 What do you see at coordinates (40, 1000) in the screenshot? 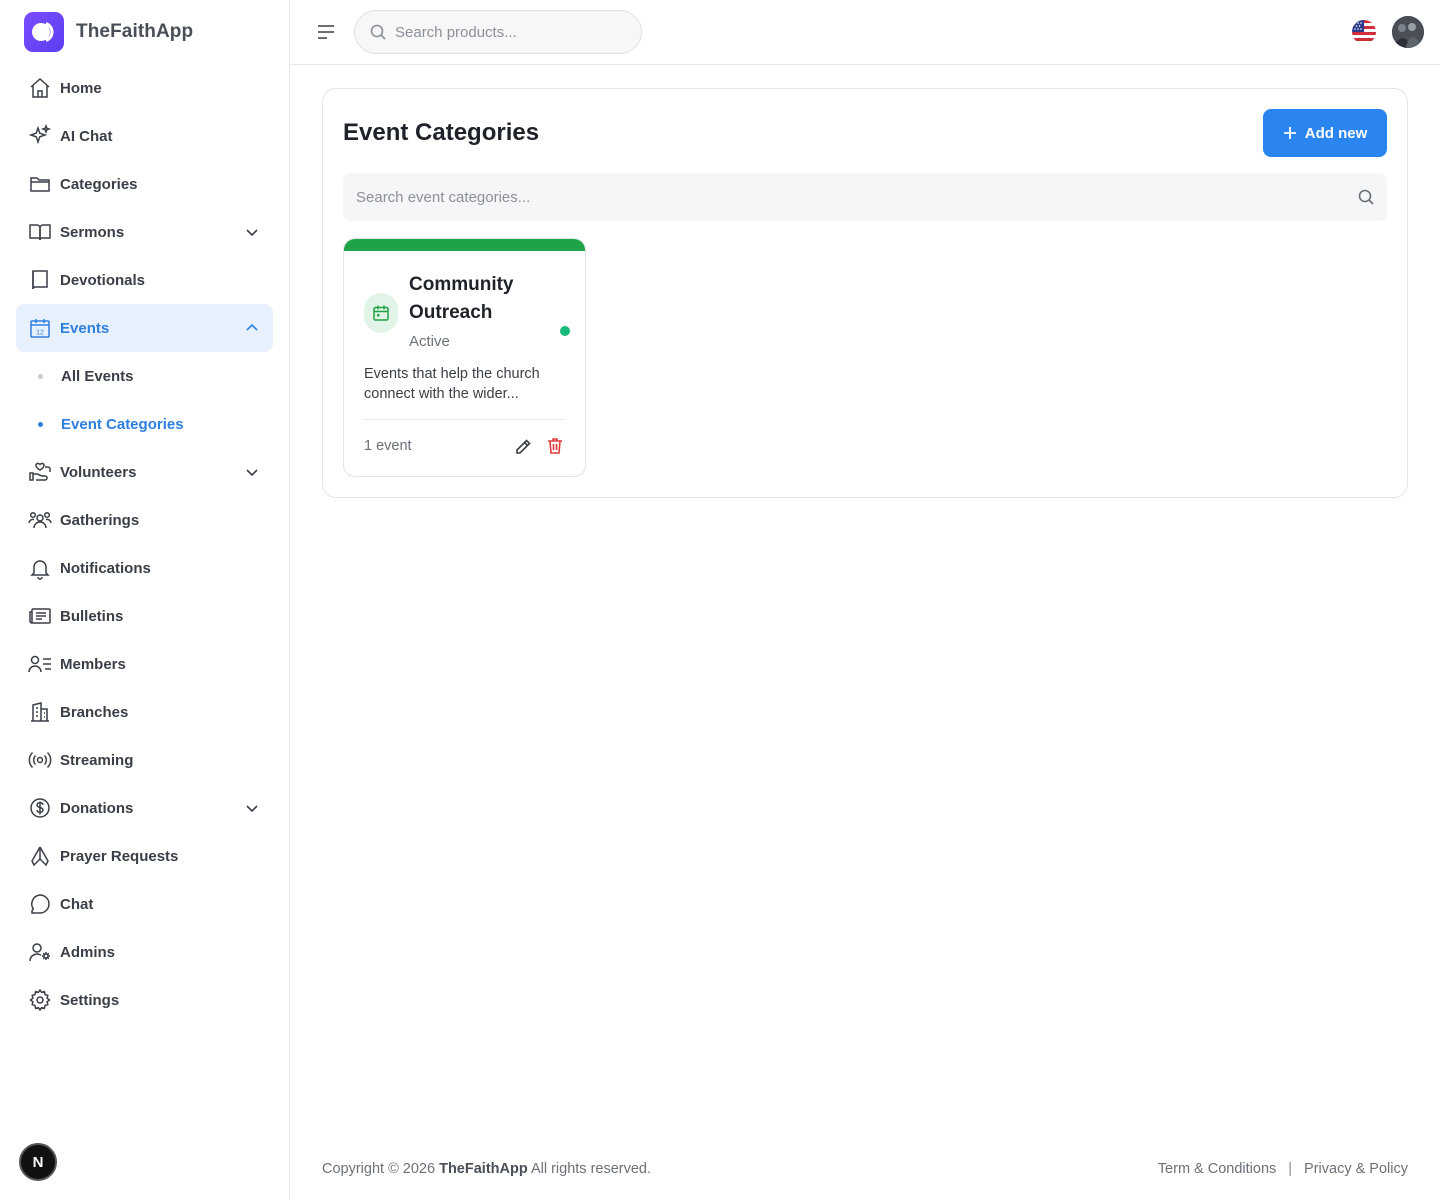
I see `gear-icon` at bounding box center [40, 1000].